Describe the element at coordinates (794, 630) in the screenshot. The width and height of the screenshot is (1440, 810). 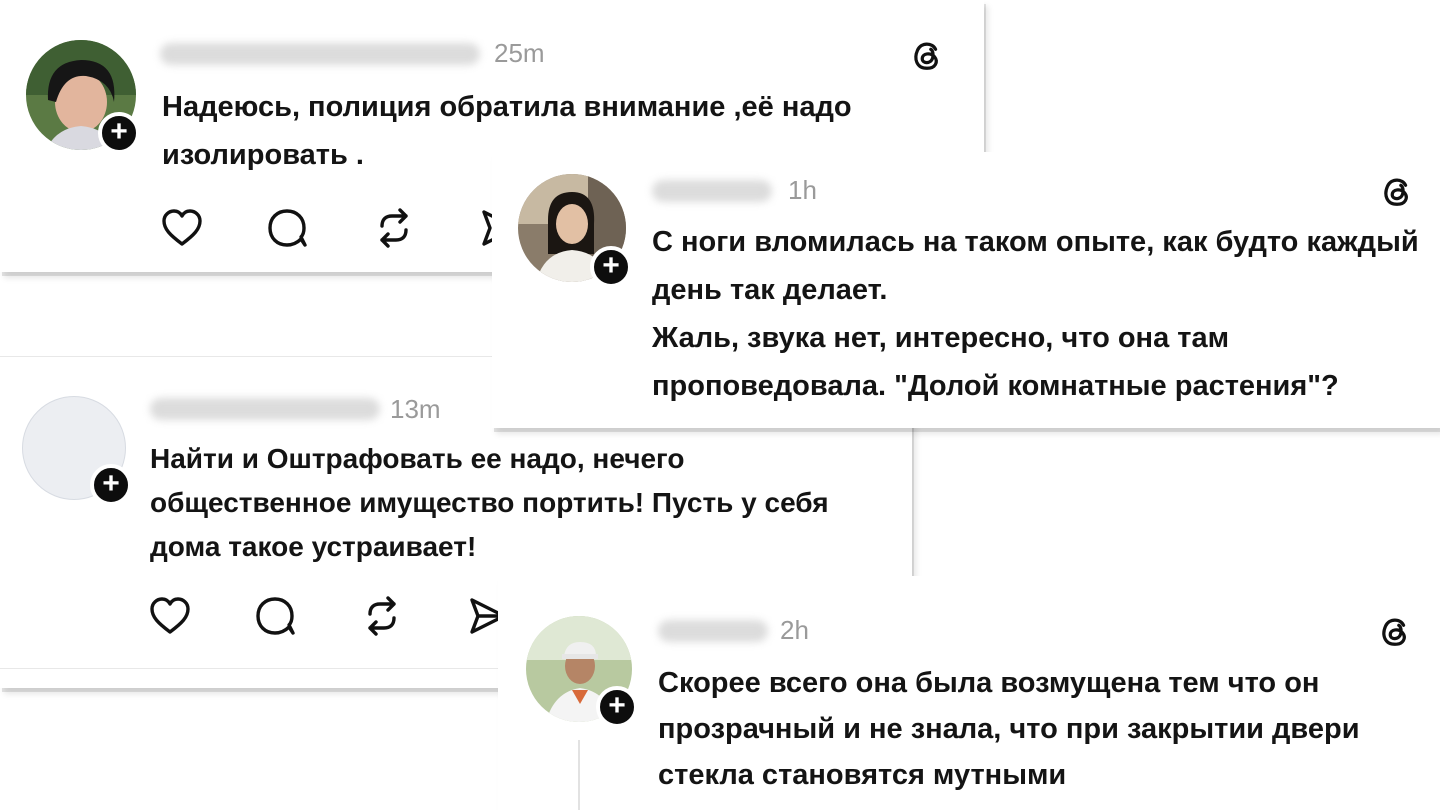
I see `timestamp: 2h` at that location.